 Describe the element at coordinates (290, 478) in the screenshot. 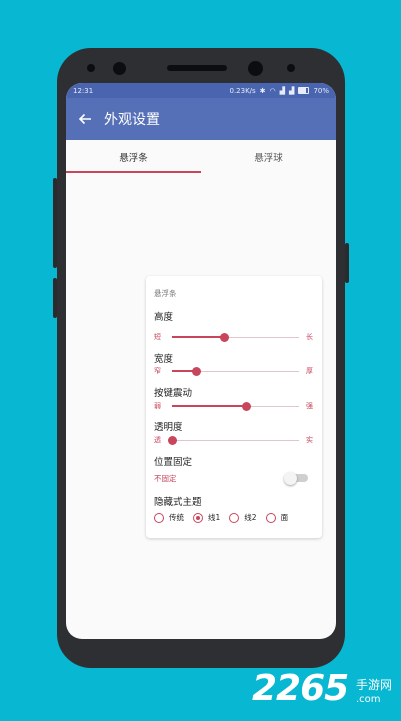

I see `toggle-knob` at that location.